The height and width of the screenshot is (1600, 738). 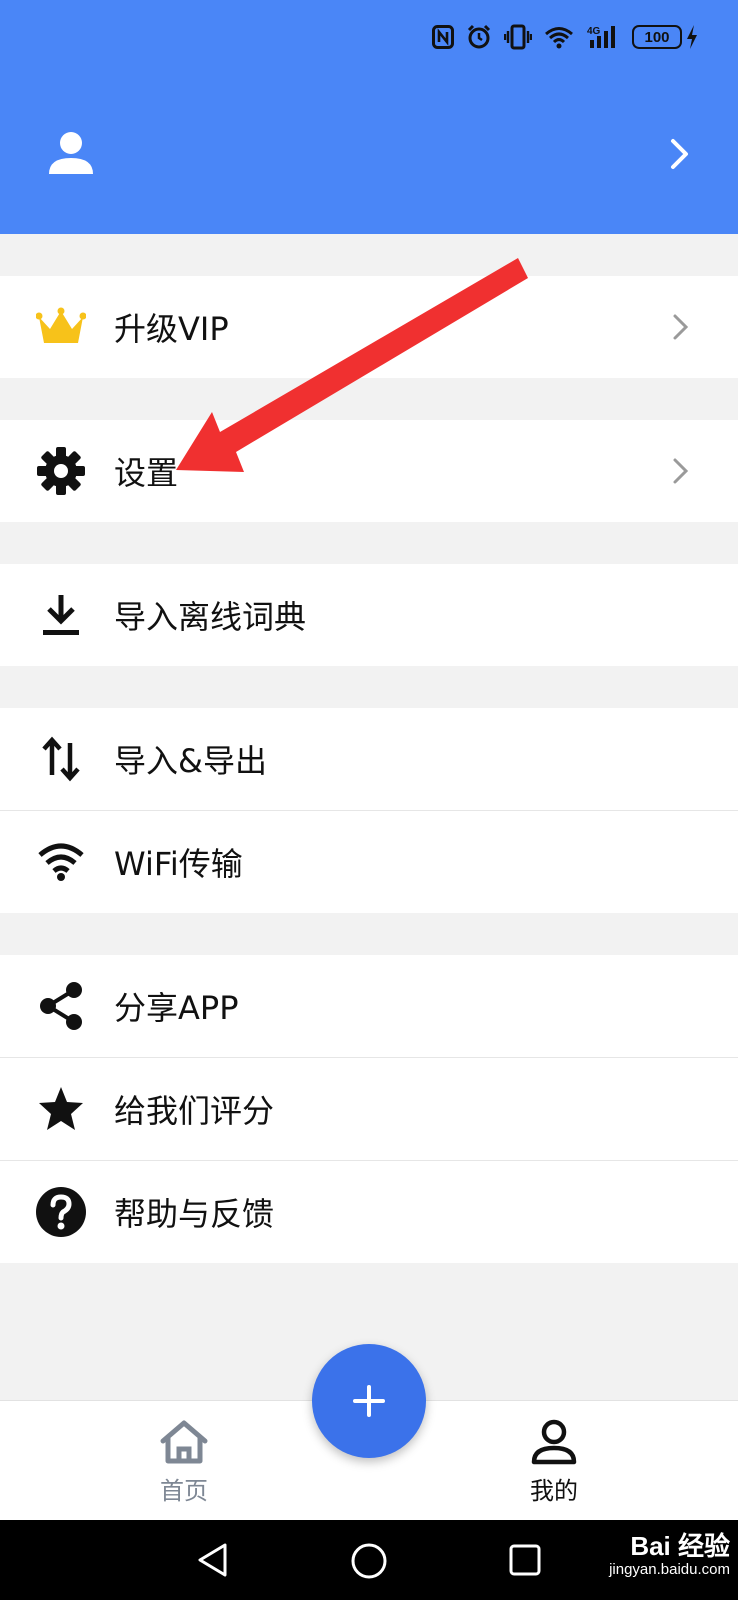 What do you see at coordinates (369, 327) in the screenshot?
I see `menu-item-upgrade-vip: 升级VIP` at bounding box center [369, 327].